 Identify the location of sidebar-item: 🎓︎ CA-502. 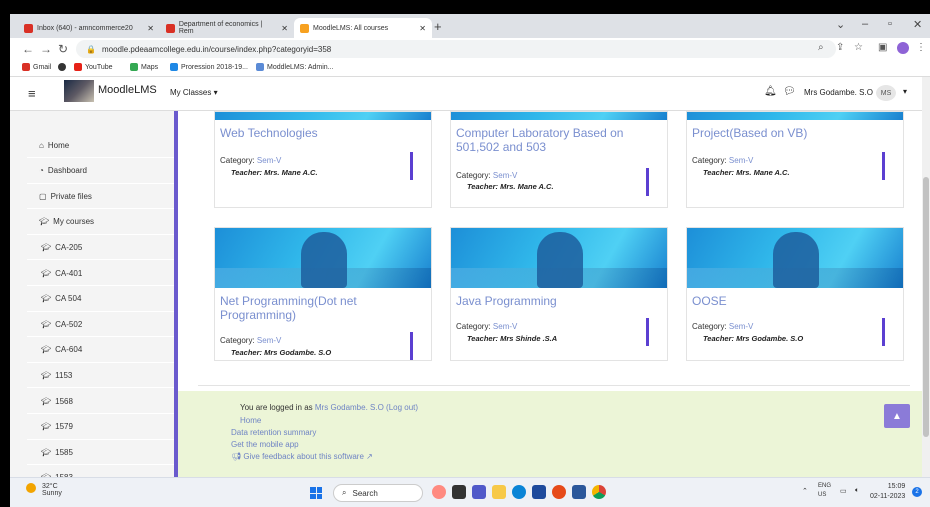
(100, 325).